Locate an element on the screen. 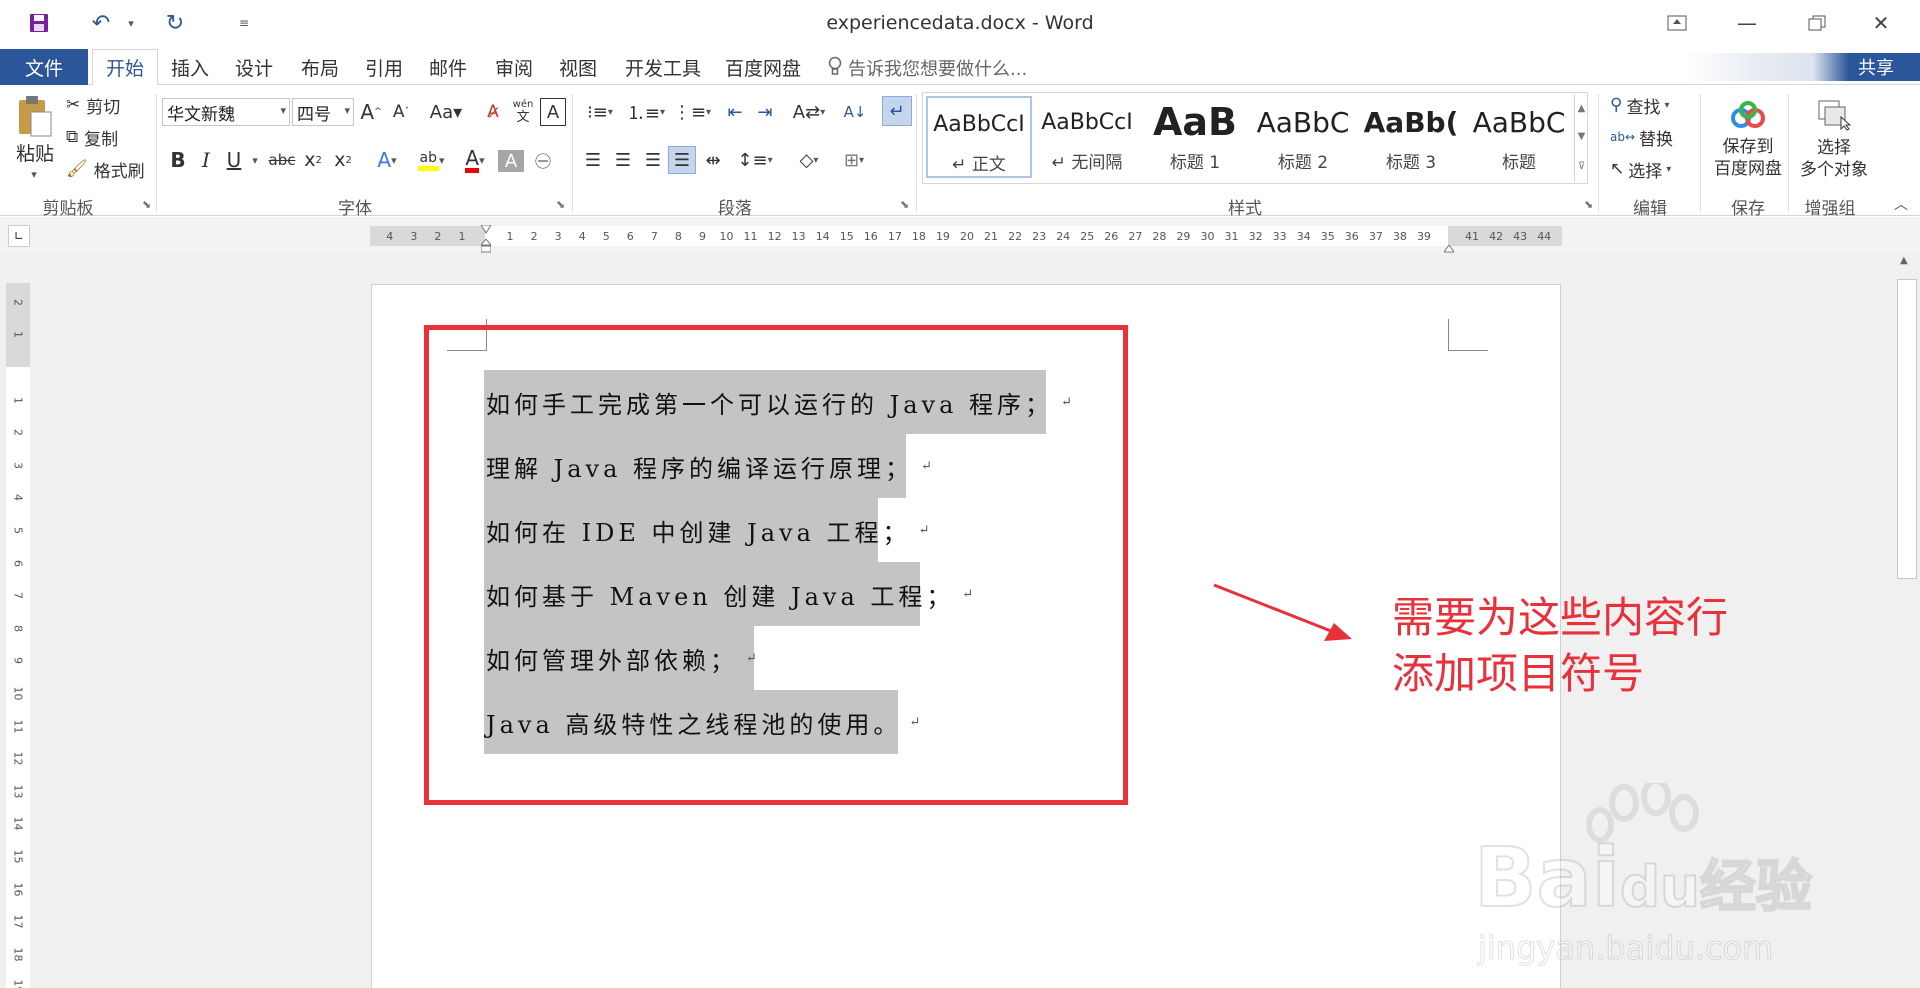  highlight-color-icon: ab ▾ is located at coordinates (431, 160).